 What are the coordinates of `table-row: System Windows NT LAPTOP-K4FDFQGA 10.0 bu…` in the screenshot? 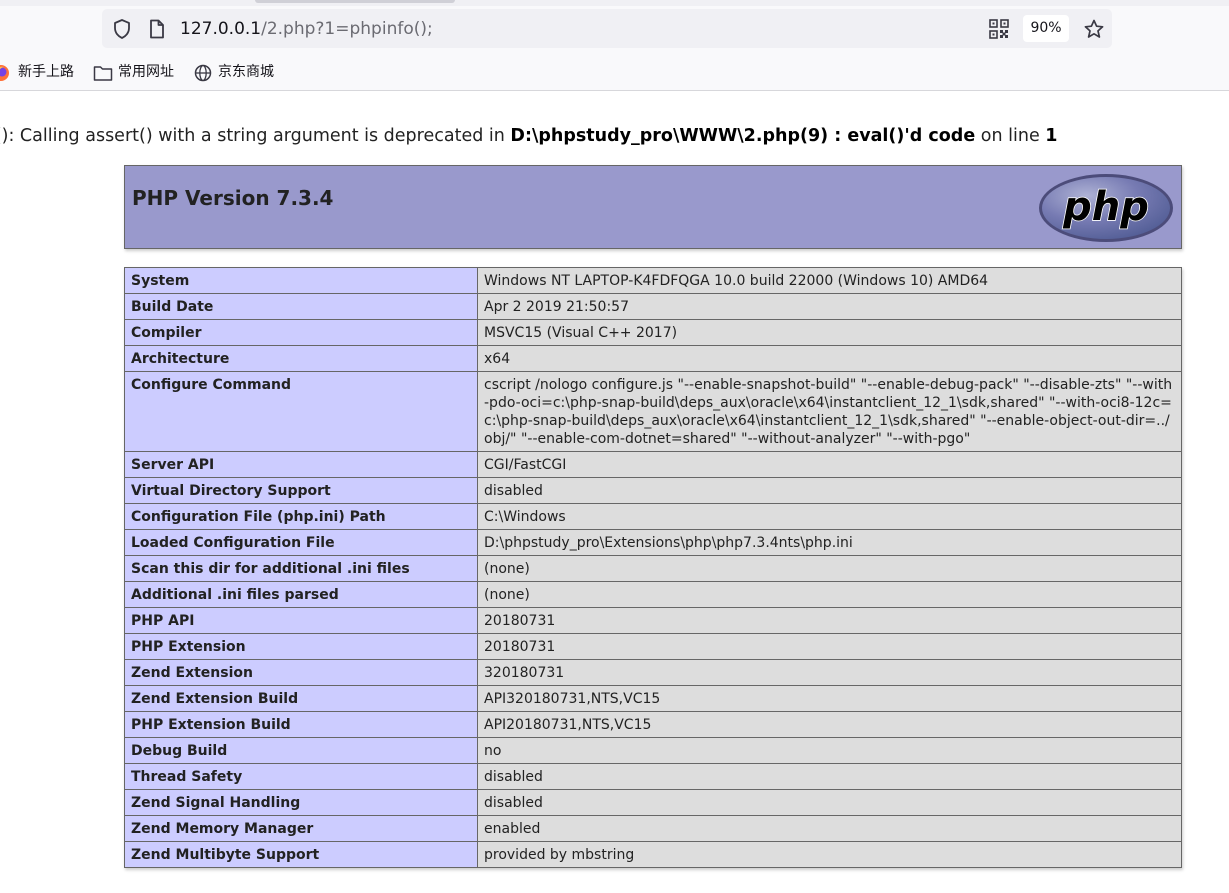 It's located at (653, 280).